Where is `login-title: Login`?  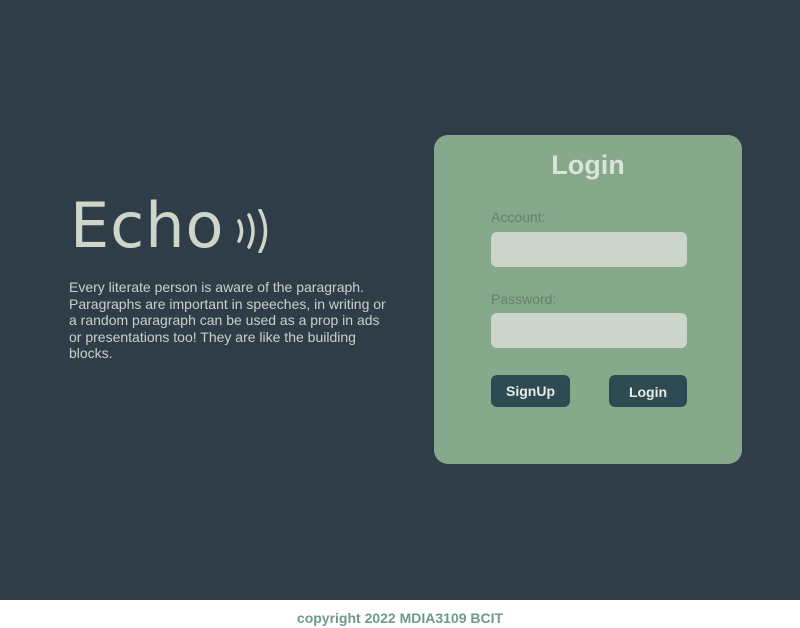 login-title: Login is located at coordinates (588, 165).